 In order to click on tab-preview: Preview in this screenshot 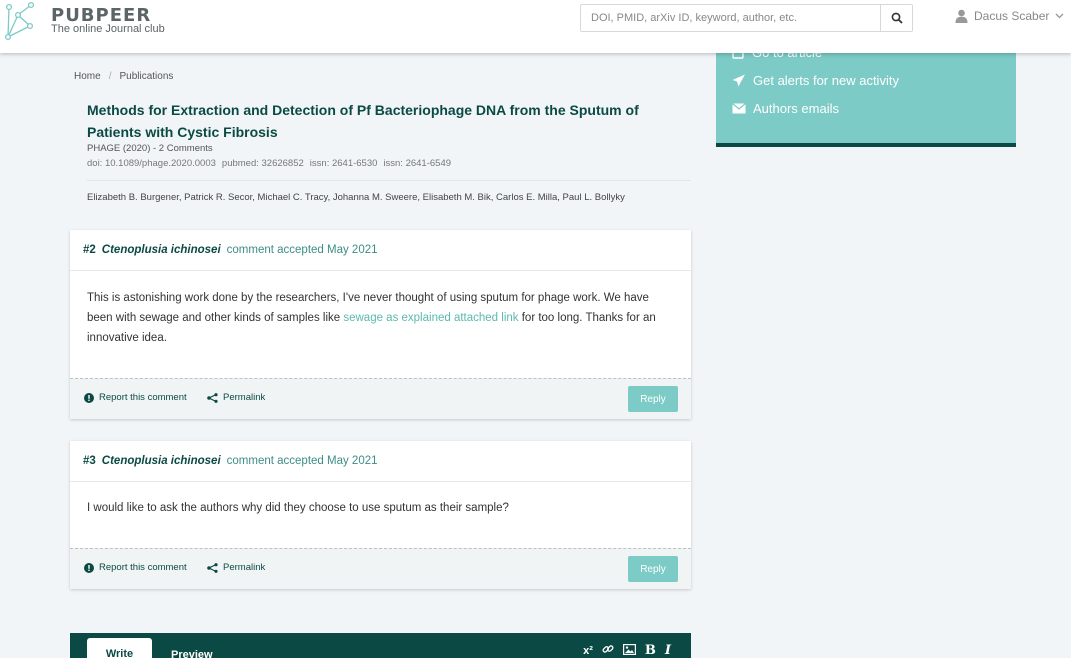, I will do `click(192, 653)`.